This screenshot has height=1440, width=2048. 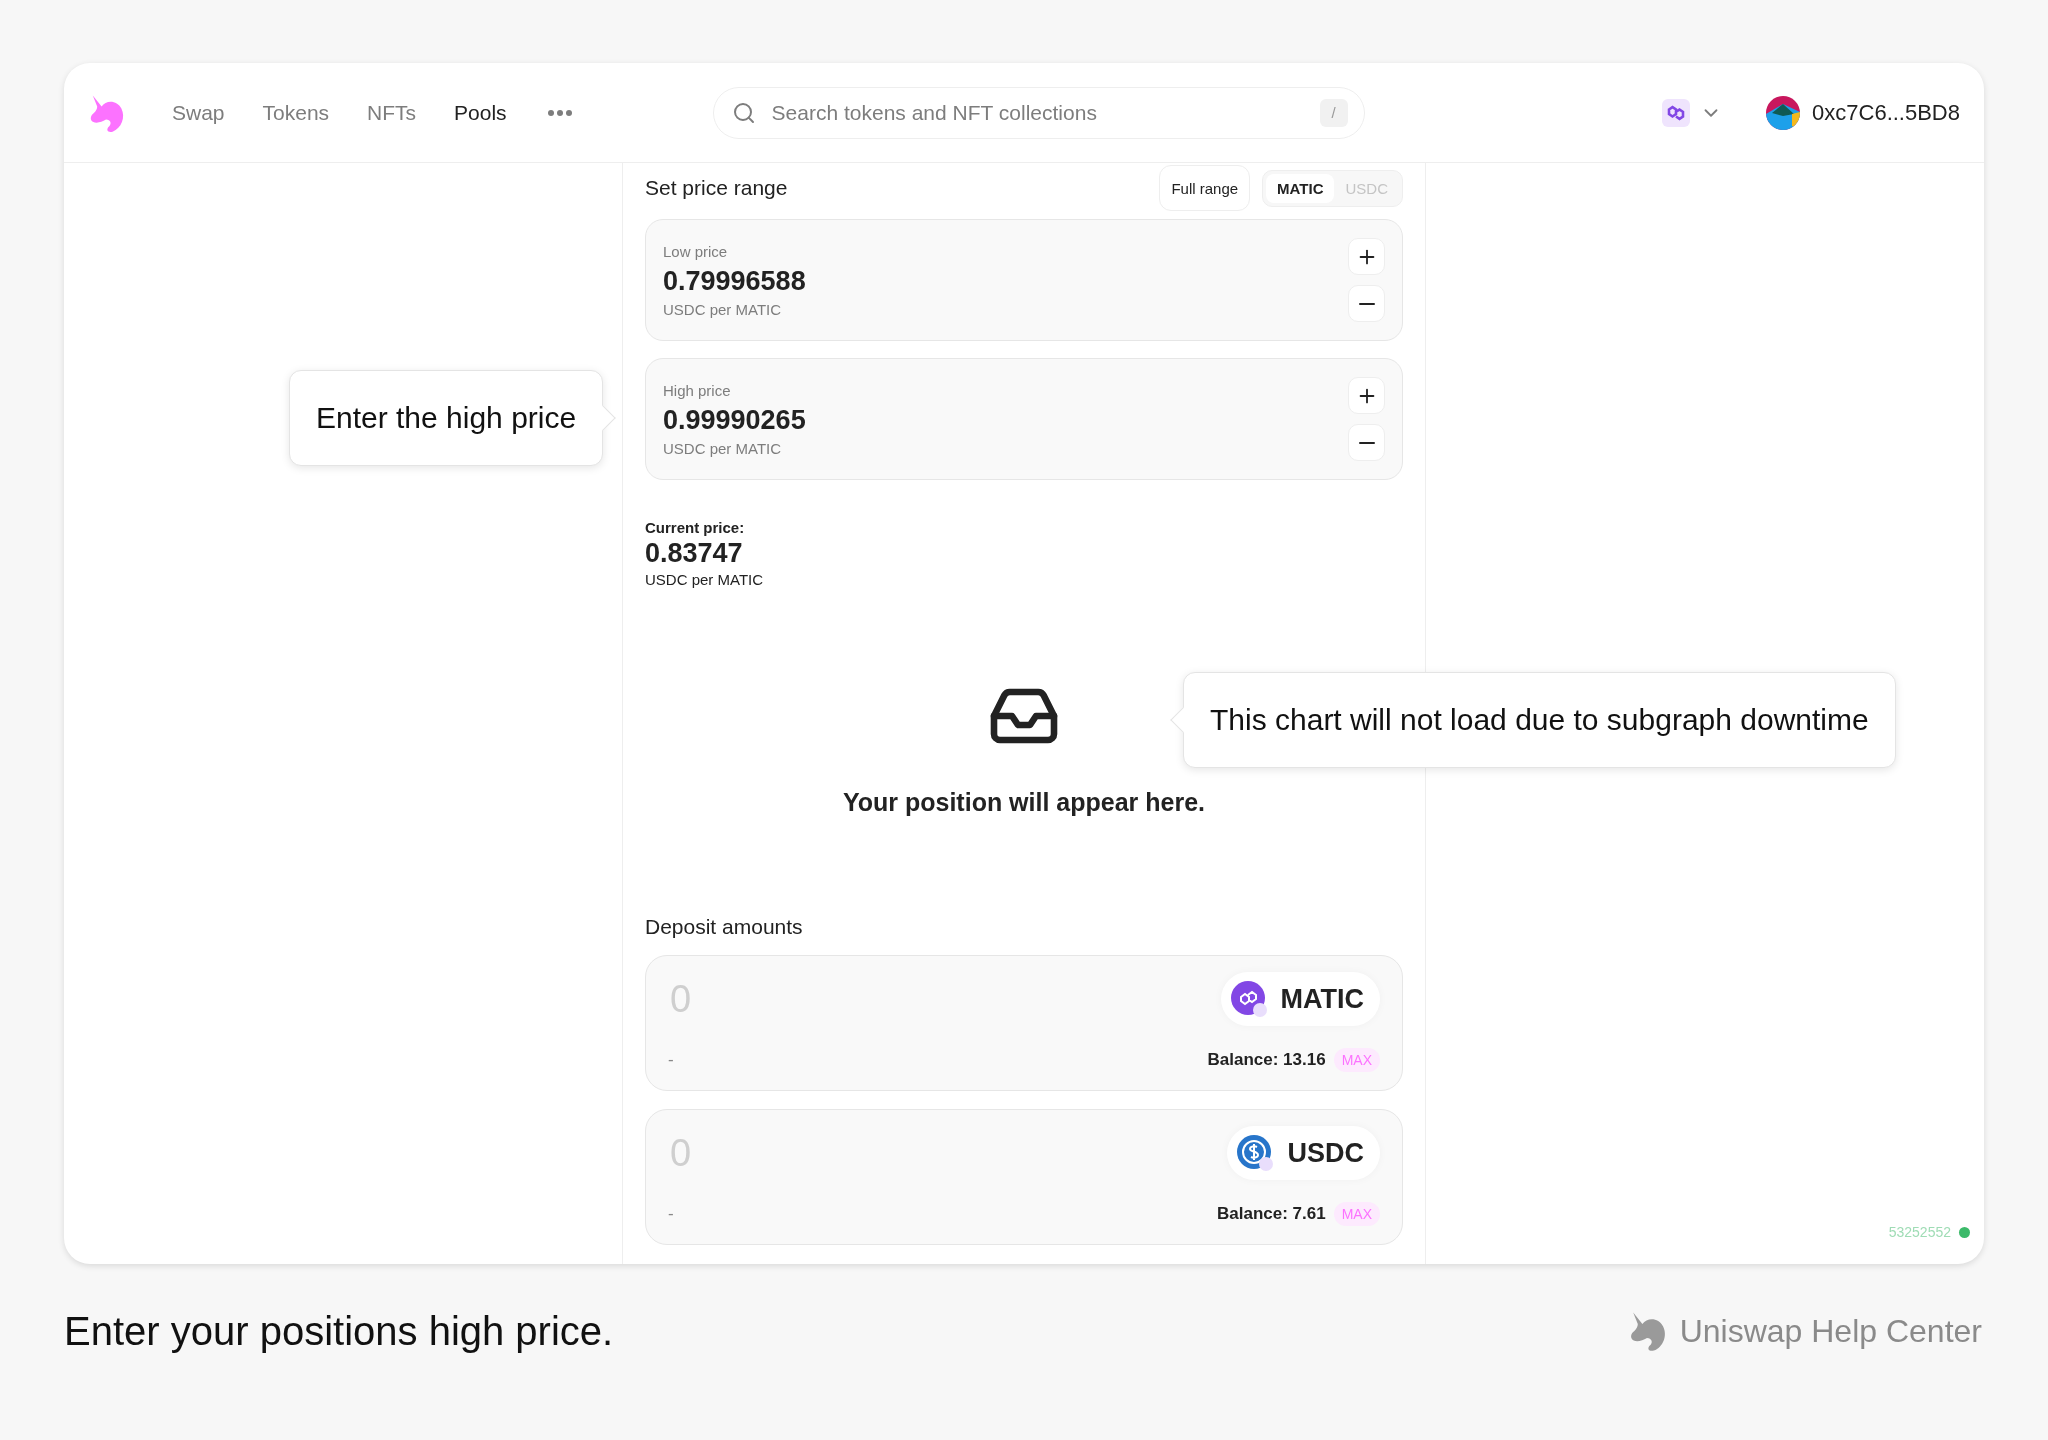 What do you see at coordinates (1248, 999) in the screenshot?
I see `polygon-token-icon` at bounding box center [1248, 999].